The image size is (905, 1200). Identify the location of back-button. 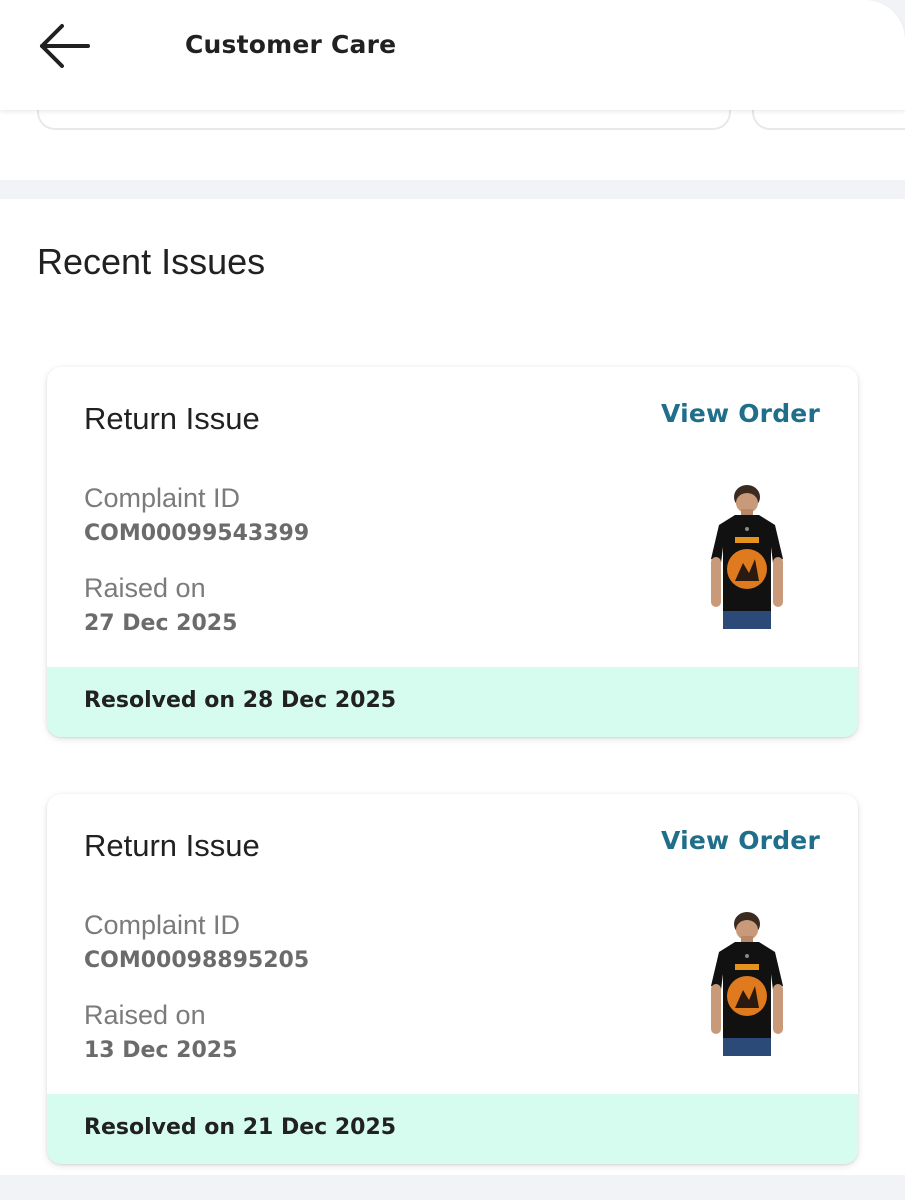
(65, 46).